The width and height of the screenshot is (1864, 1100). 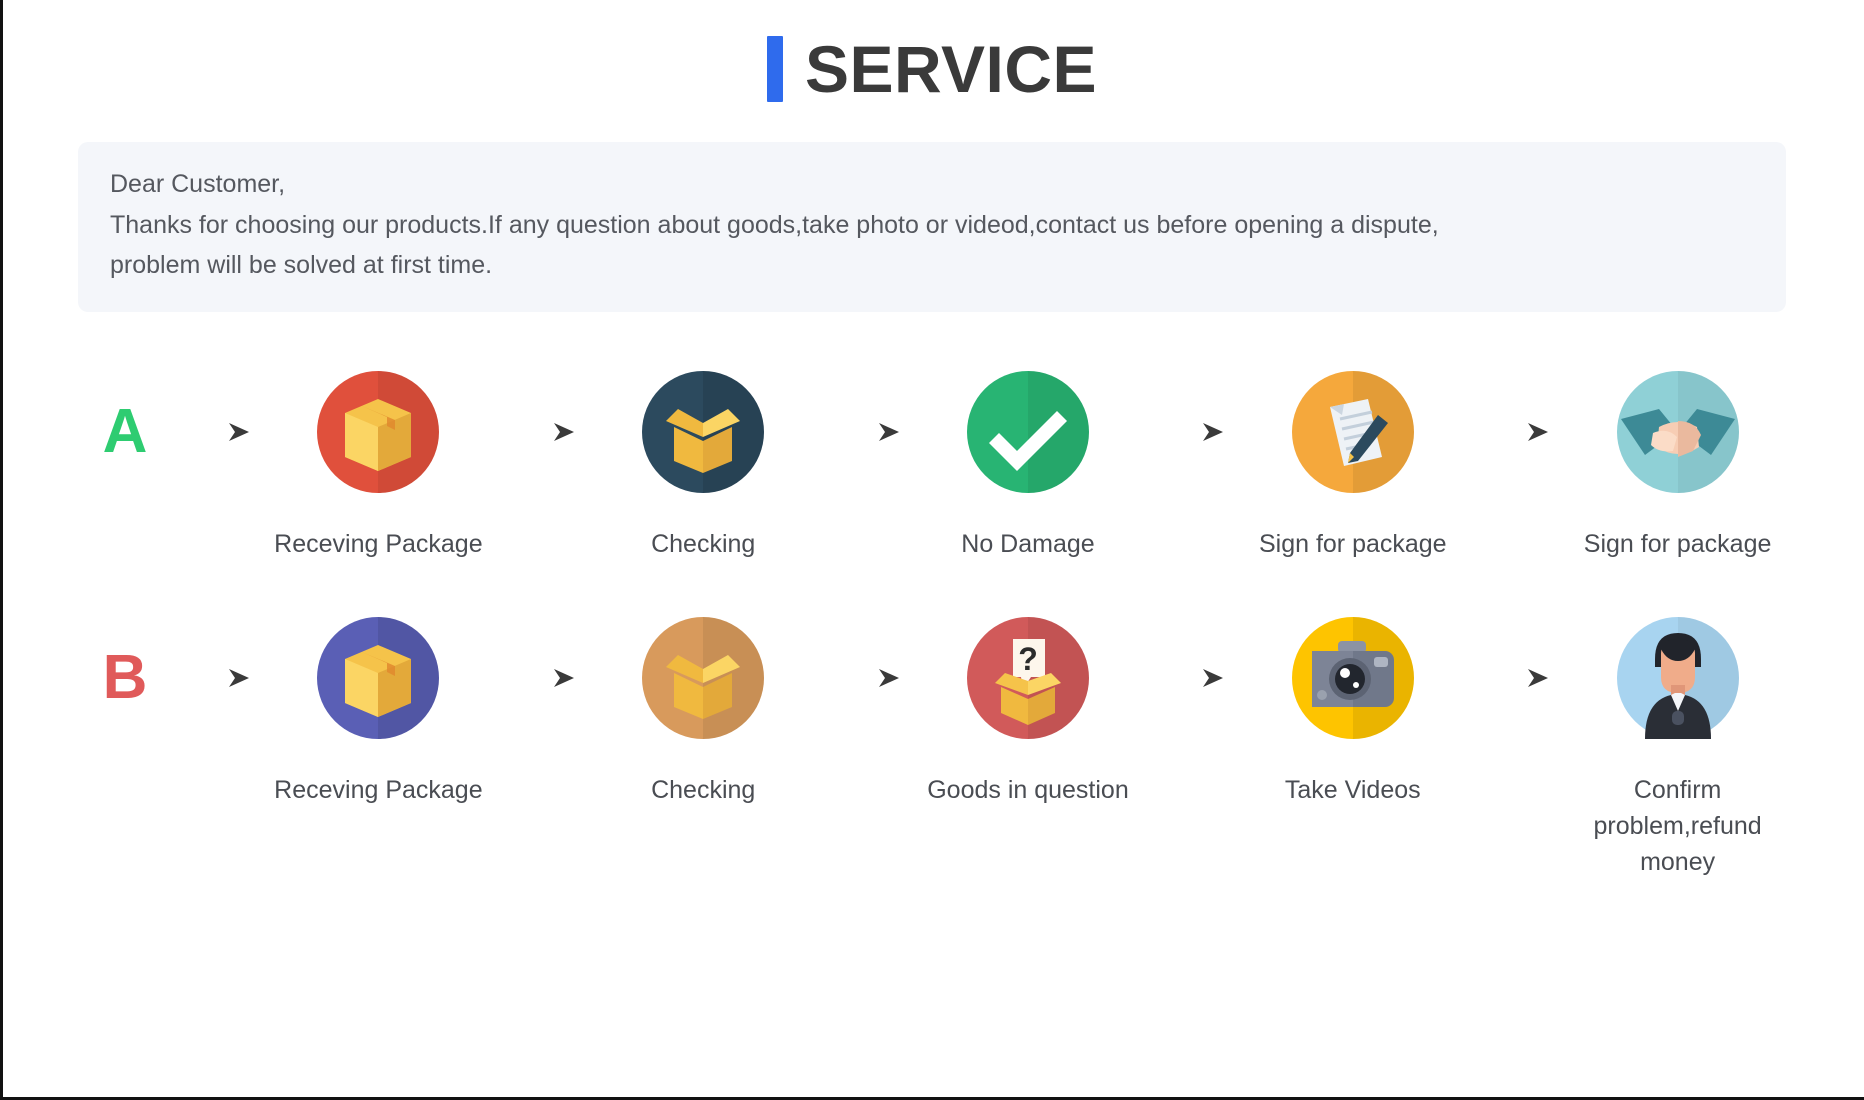 I want to click on step-a-4: Sign for package, so click(x=1352, y=459).